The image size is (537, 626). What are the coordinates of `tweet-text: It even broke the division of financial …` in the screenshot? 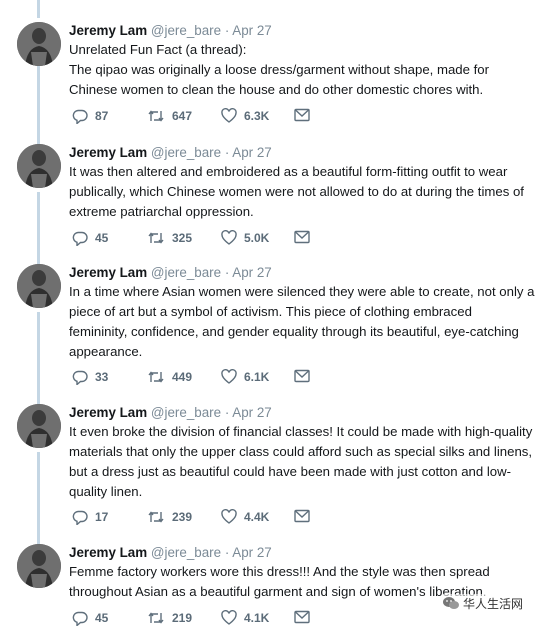 It's located at (301, 462).